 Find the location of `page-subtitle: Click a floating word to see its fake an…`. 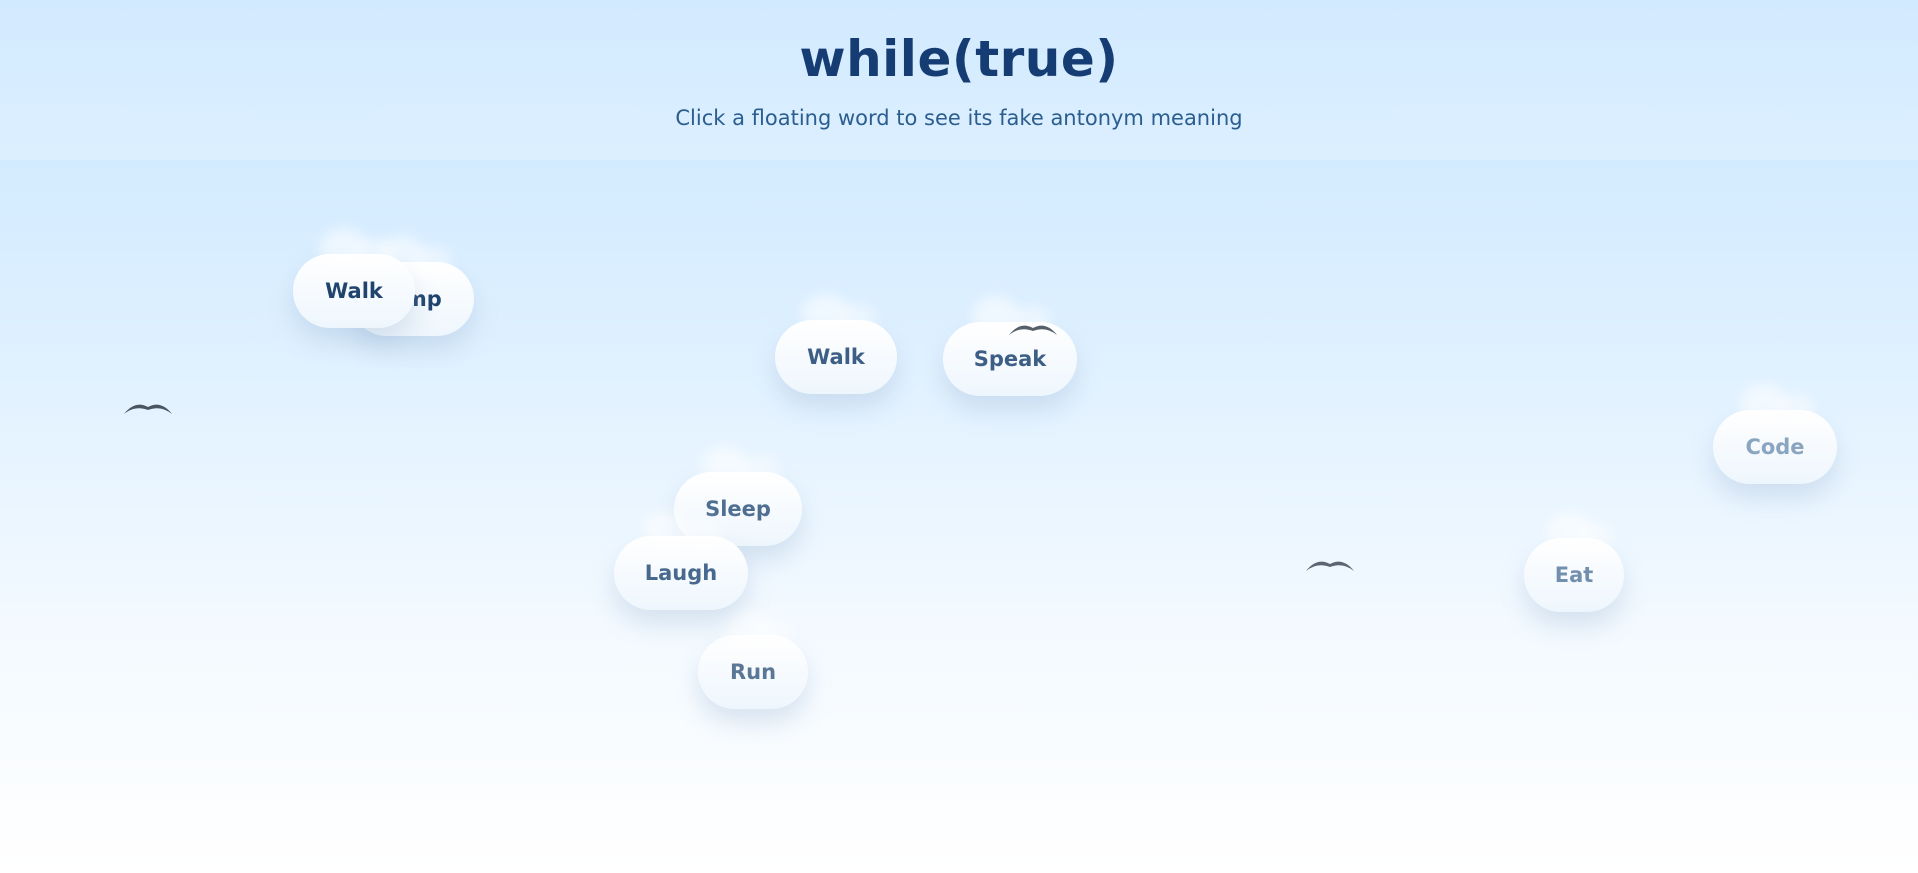

page-subtitle: Click a floating word to see its fake an… is located at coordinates (959, 118).